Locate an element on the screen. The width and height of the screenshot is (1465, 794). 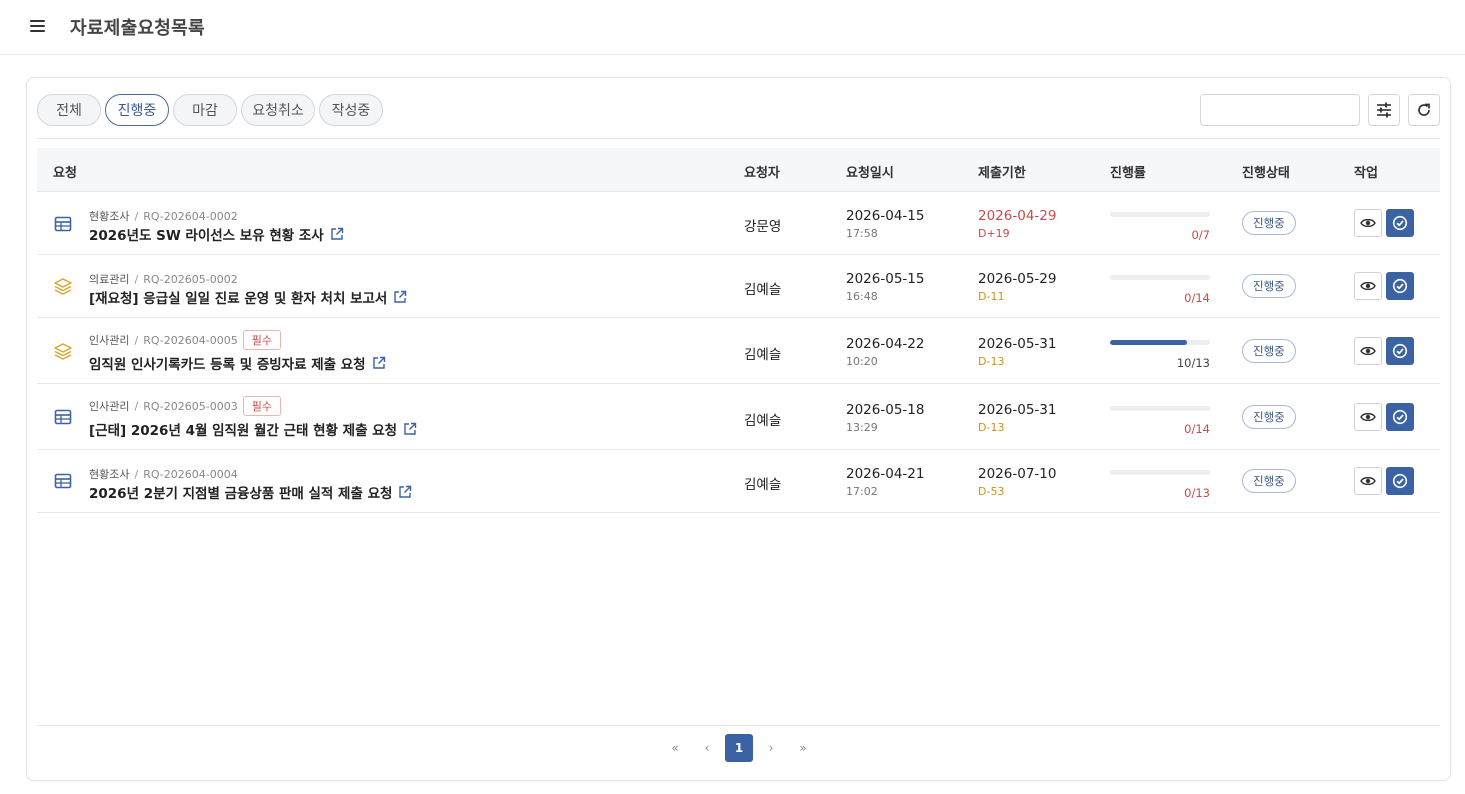
deadline-date: 2026-05-31 is located at coordinates (1017, 344).